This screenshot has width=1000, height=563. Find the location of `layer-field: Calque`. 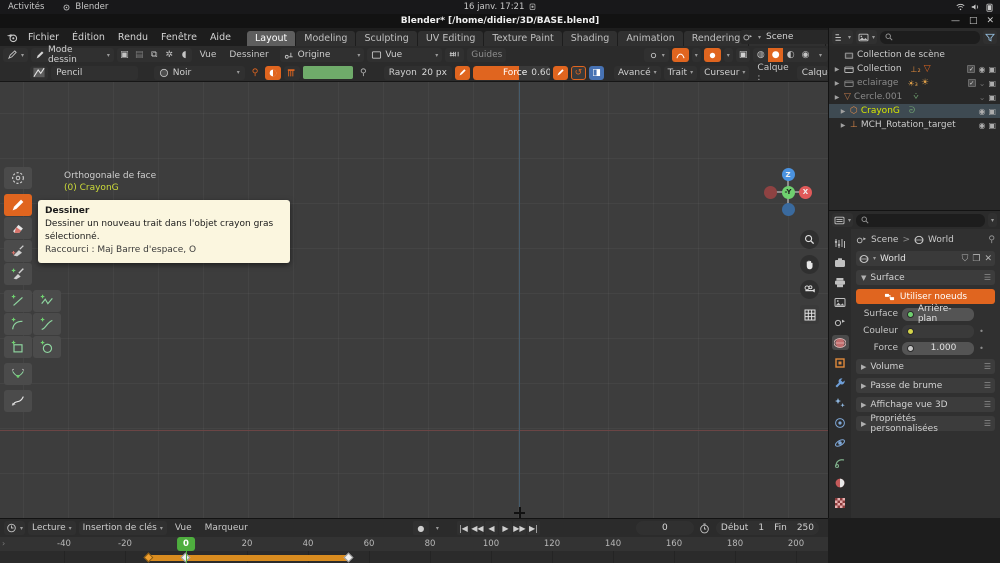

layer-field: Calque is located at coordinates (812, 72).